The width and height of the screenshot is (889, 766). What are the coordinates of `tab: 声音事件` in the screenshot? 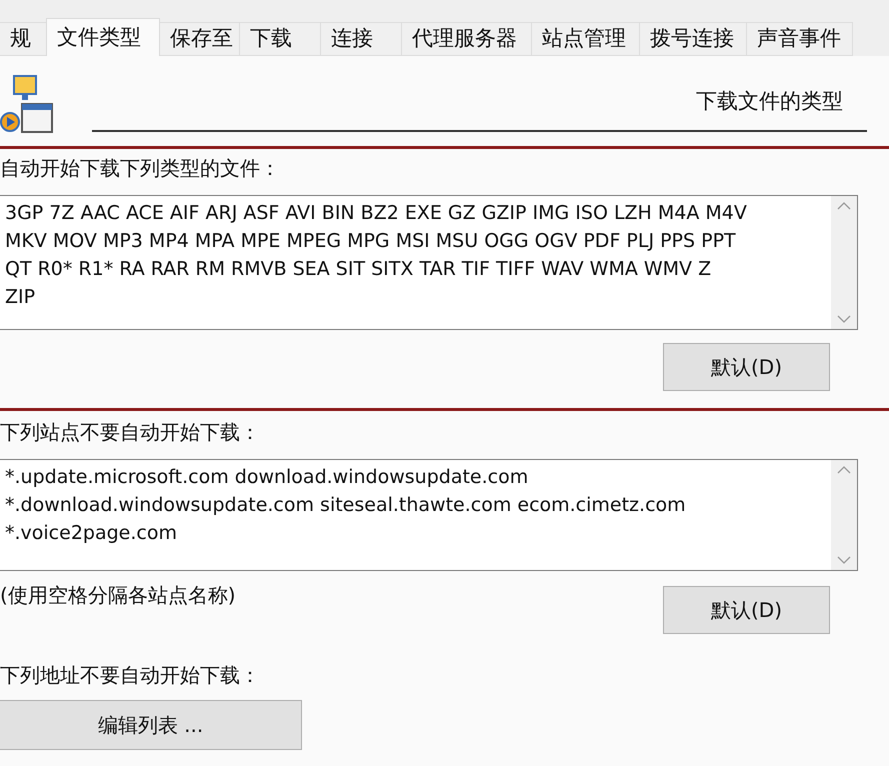 It's located at (799, 39).